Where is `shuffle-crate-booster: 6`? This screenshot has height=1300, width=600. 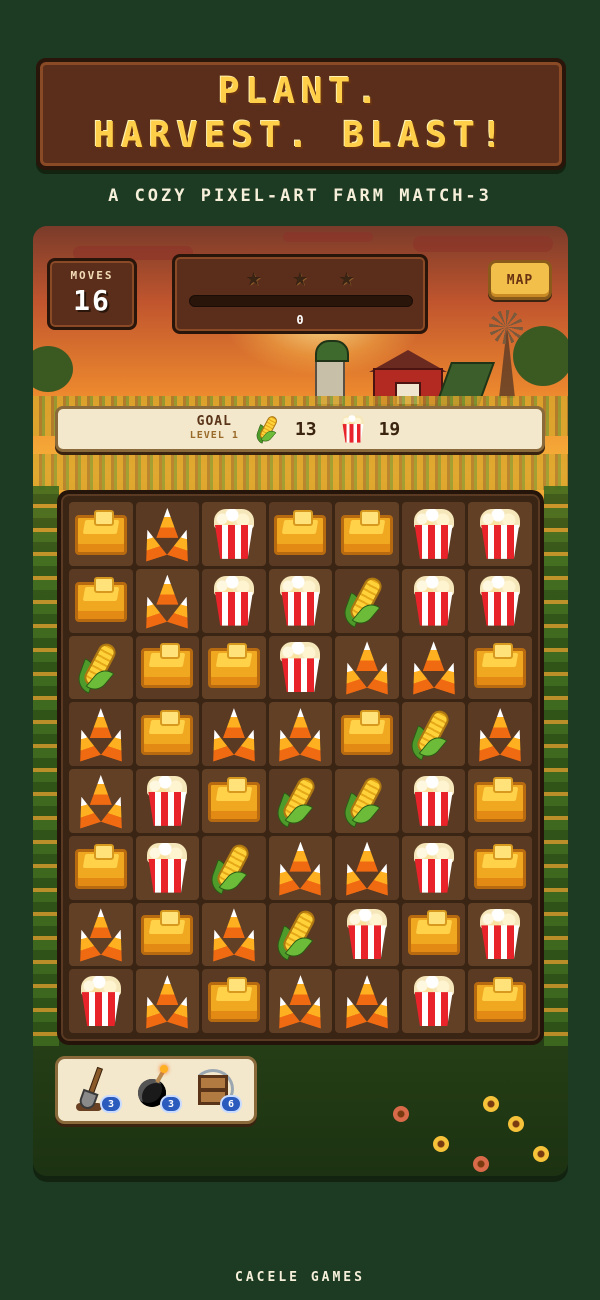
shuffle-crate-booster: 6 is located at coordinates (216, 1090).